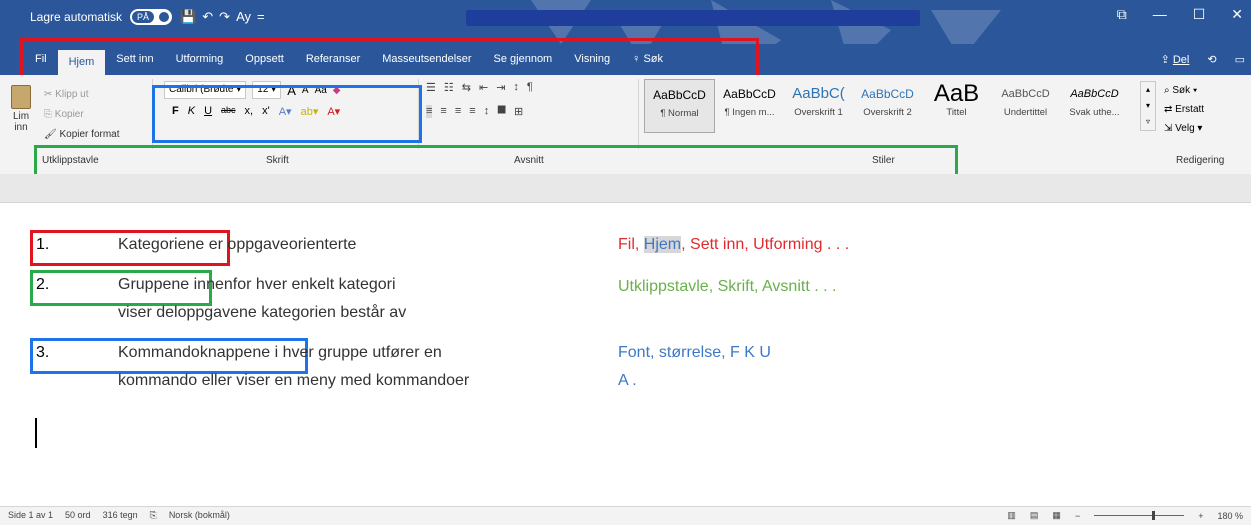 The width and height of the screenshot is (1251, 525). I want to click on style-normal: AaBbCcD ¶ Normal, so click(679, 106).